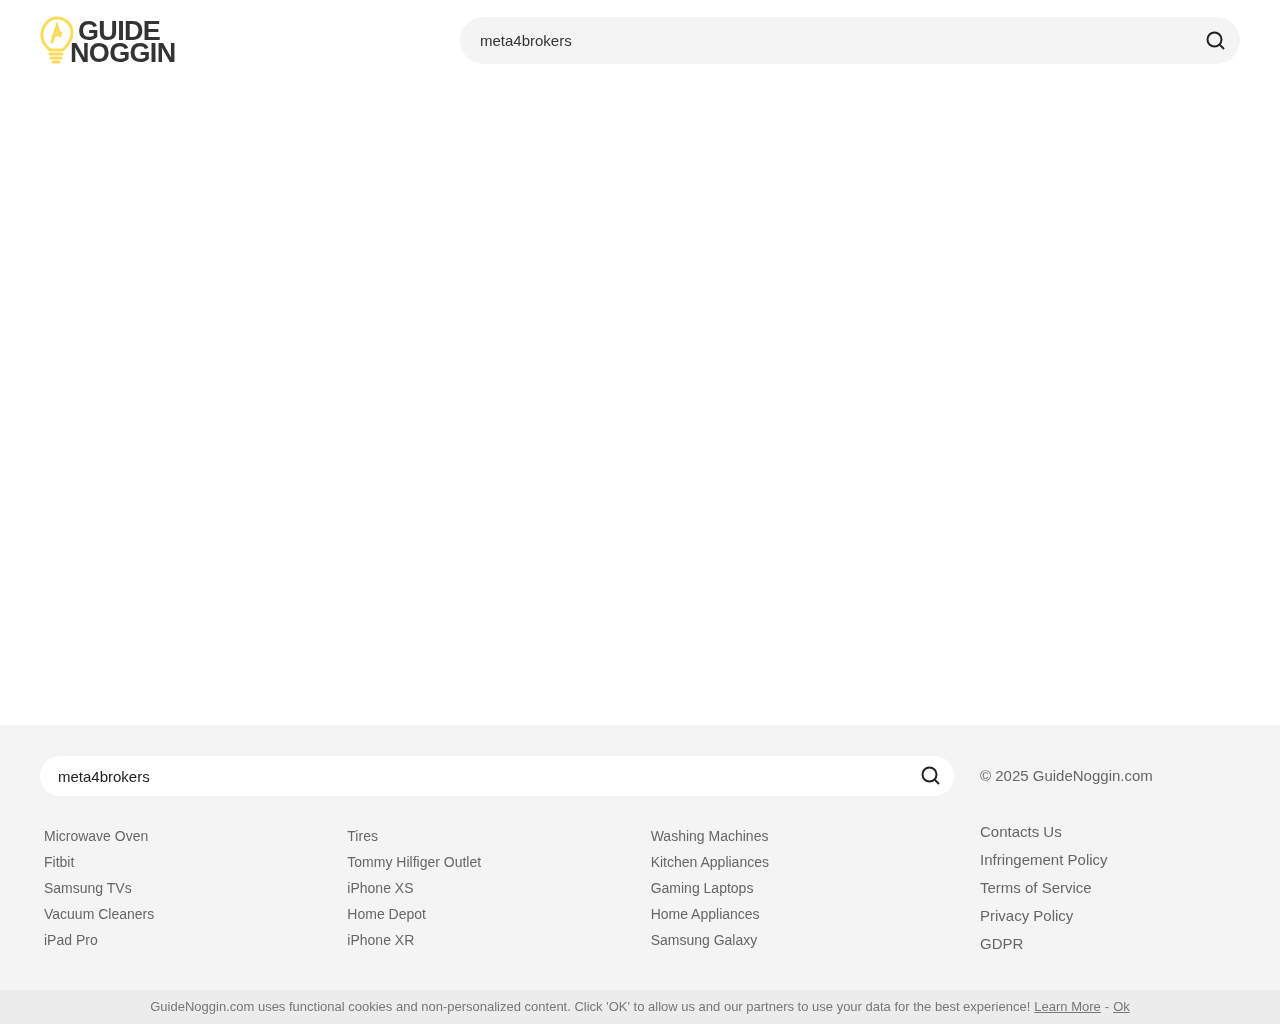 The height and width of the screenshot is (1024, 1280). What do you see at coordinates (1036, 888) in the screenshot?
I see `footer-link: Terms of Service` at bounding box center [1036, 888].